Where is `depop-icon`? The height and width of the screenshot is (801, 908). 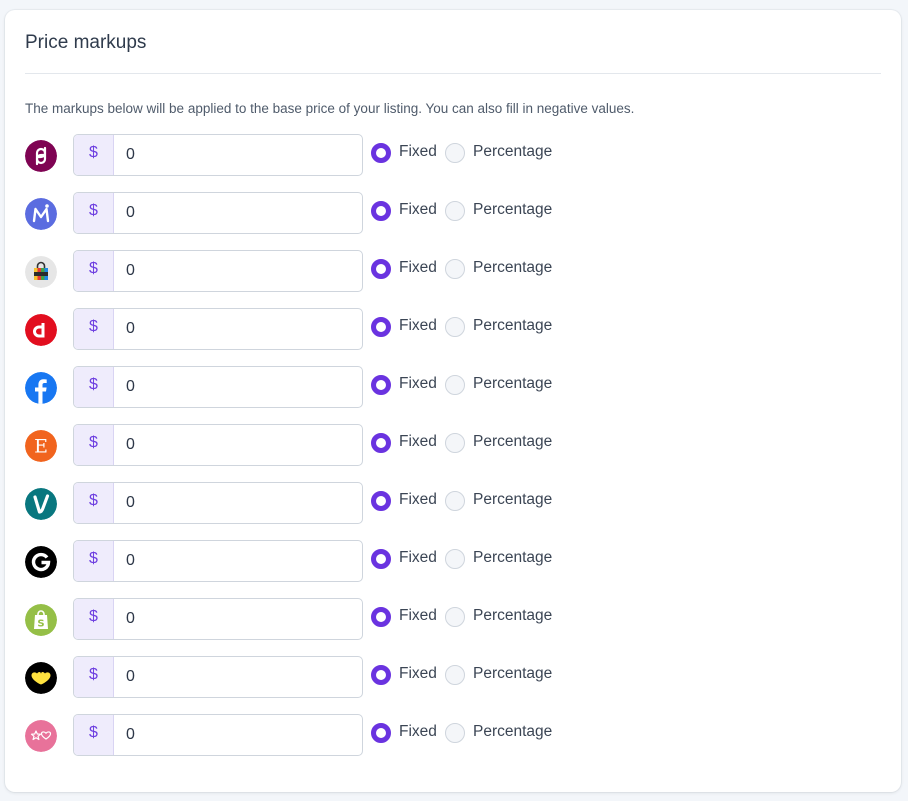
depop-icon is located at coordinates (41, 330).